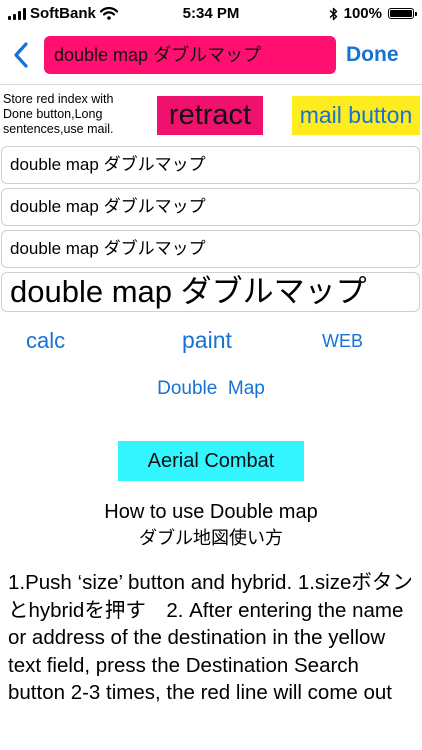 This screenshot has width=422, height=750. I want to click on text-field-3: double map ダブルマップ, so click(210, 249).